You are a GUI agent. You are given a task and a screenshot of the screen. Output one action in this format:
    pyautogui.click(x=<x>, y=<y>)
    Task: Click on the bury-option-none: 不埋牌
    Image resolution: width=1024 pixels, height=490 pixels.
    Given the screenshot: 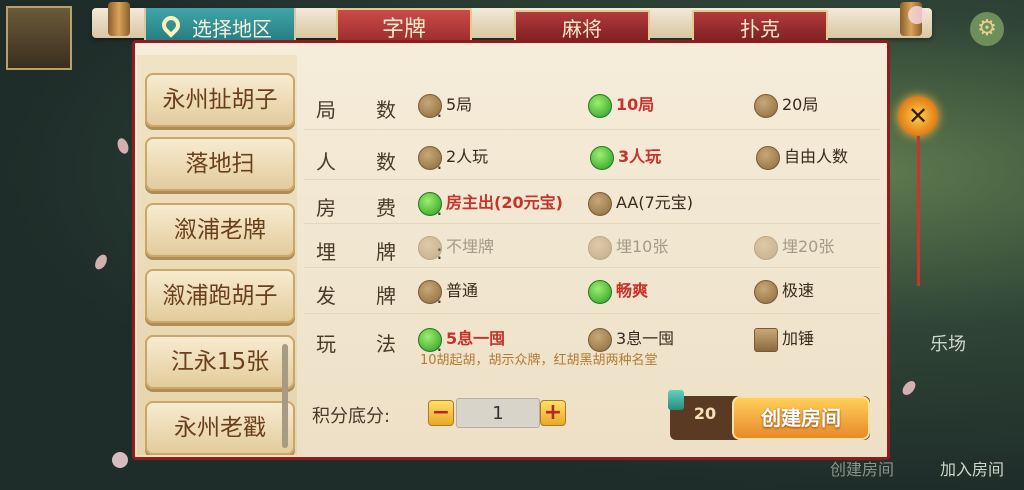 What is the action you would take?
    pyautogui.click(x=456, y=247)
    